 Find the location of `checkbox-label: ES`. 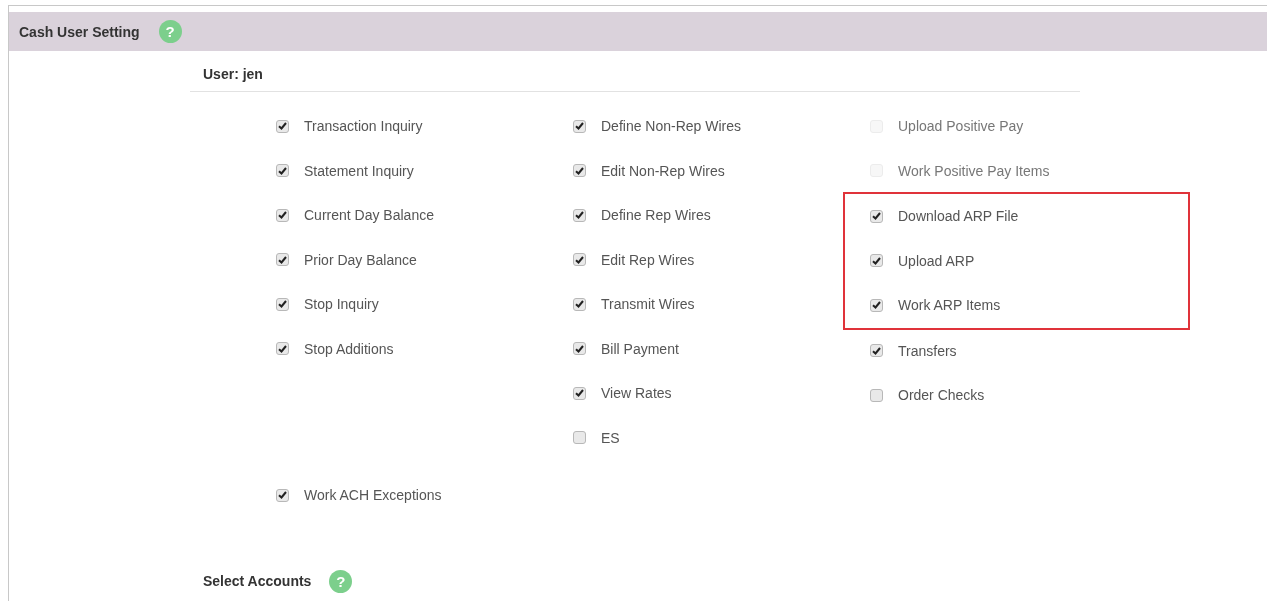

checkbox-label: ES is located at coordinates (610, 437).